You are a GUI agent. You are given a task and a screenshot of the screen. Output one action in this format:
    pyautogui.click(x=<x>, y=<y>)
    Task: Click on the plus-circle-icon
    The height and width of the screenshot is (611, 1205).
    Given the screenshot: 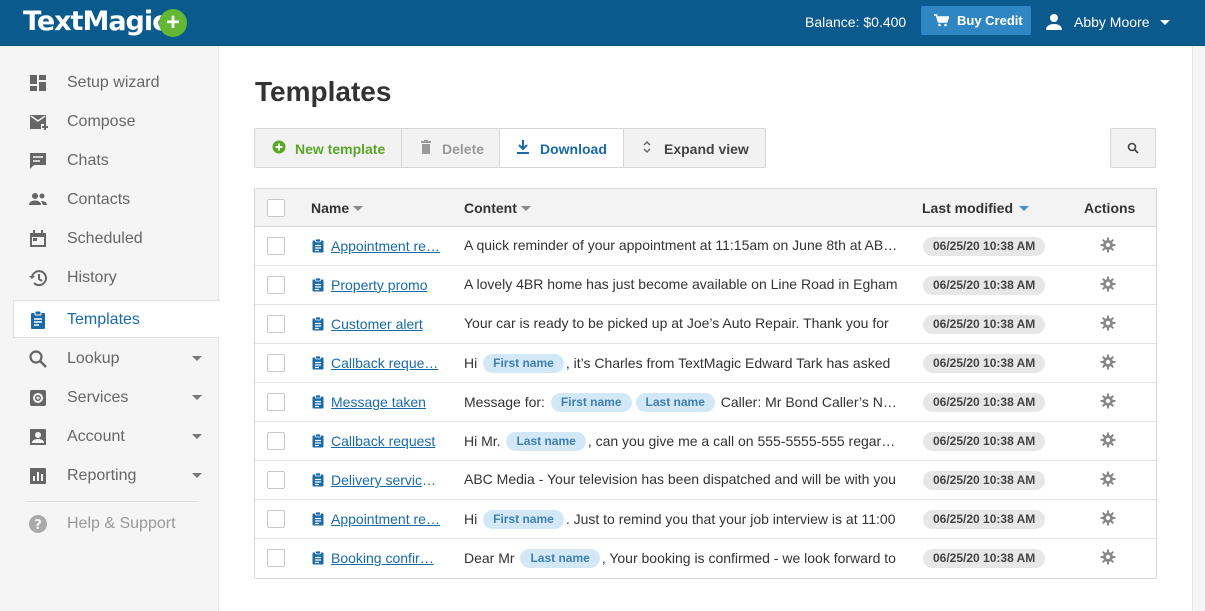 What is the action you would take?
    pyautogui.click(x=279, y=147)
    